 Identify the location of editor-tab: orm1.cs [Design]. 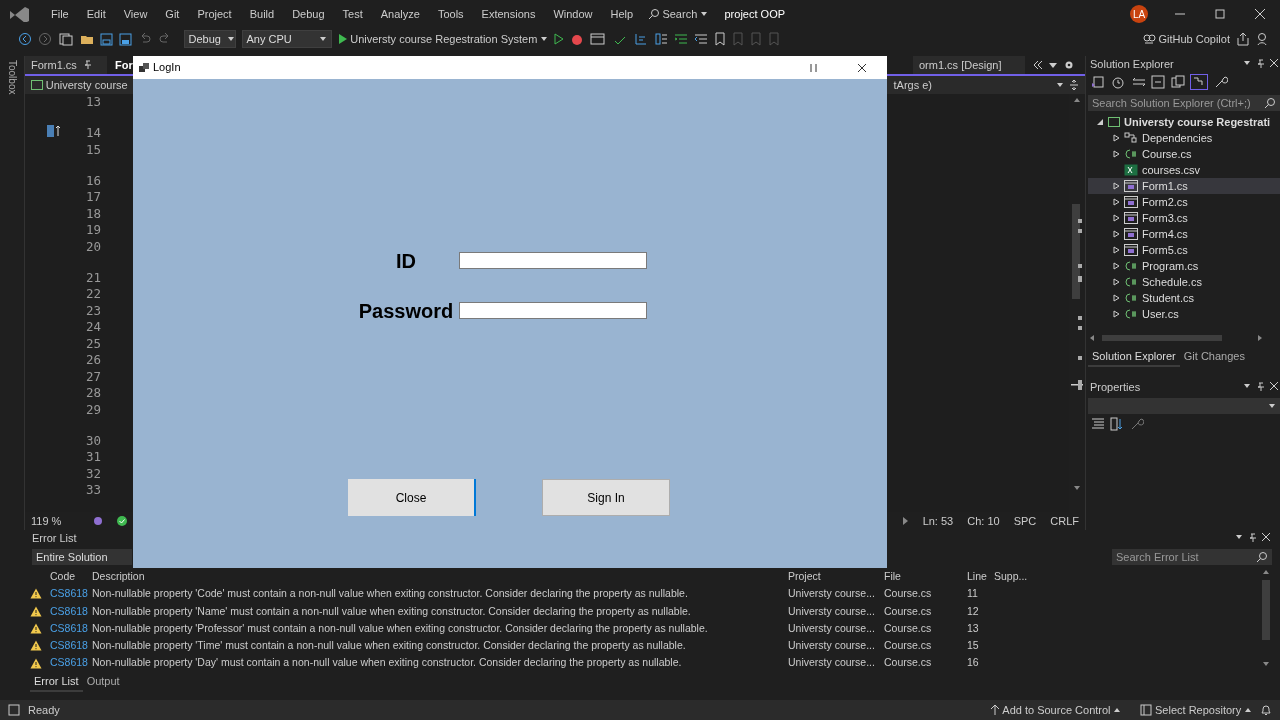
(969, 65).